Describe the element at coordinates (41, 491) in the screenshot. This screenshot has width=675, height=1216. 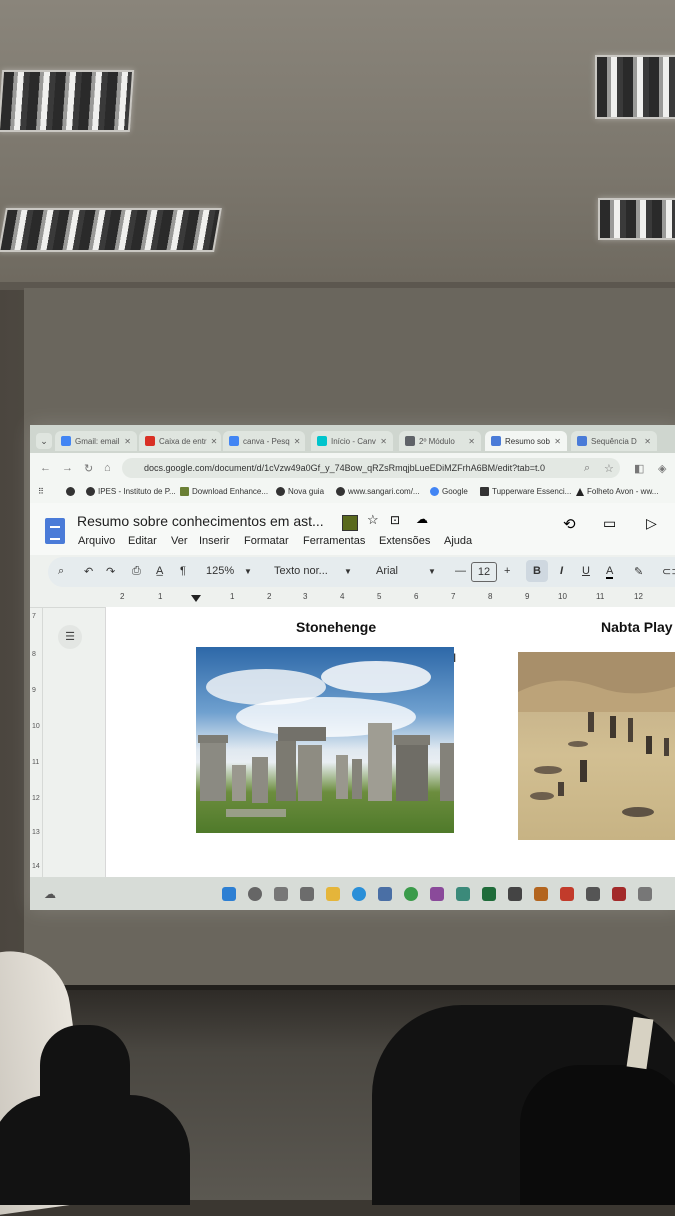
I see `apps-icon: ⠿` at that location.